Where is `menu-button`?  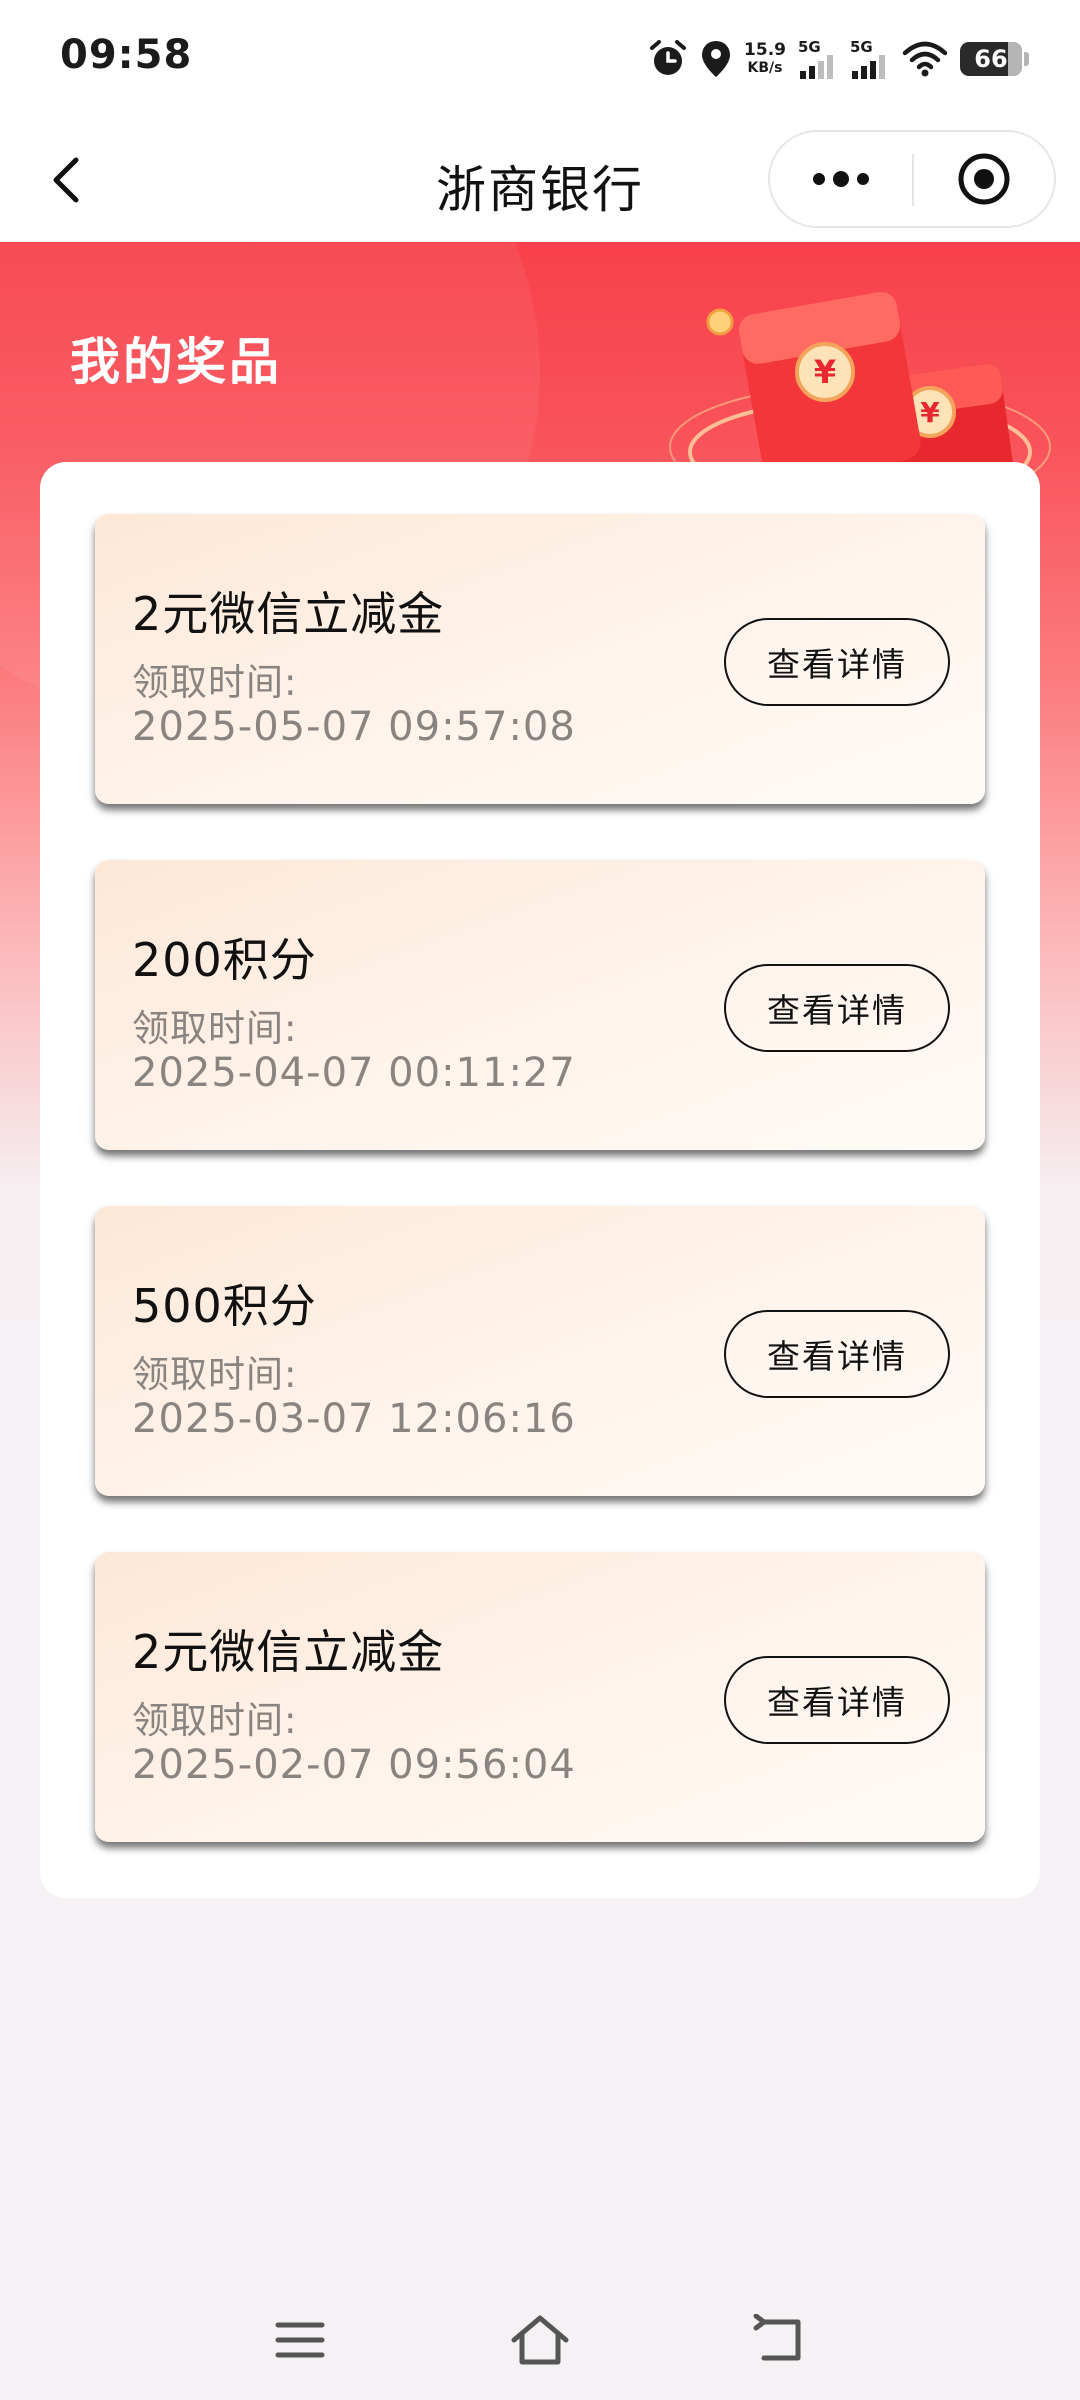
menu-button is located at coordinates (300, 2340).